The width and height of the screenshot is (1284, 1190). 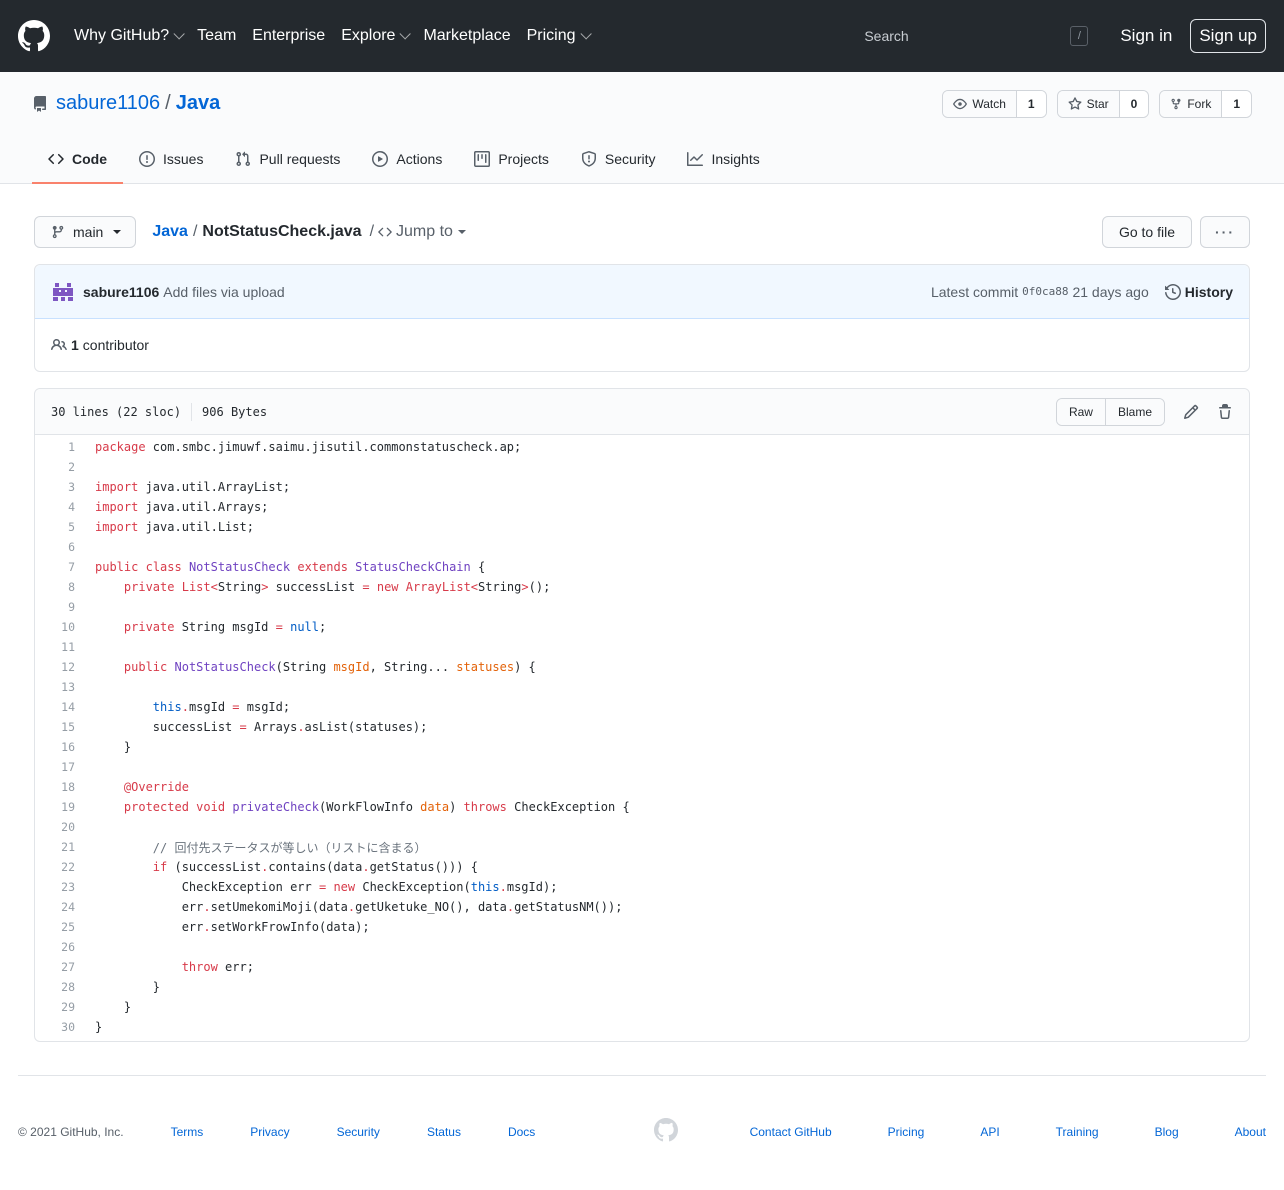 I want to click on code-line: 30}, so click(x=642, y=1027).